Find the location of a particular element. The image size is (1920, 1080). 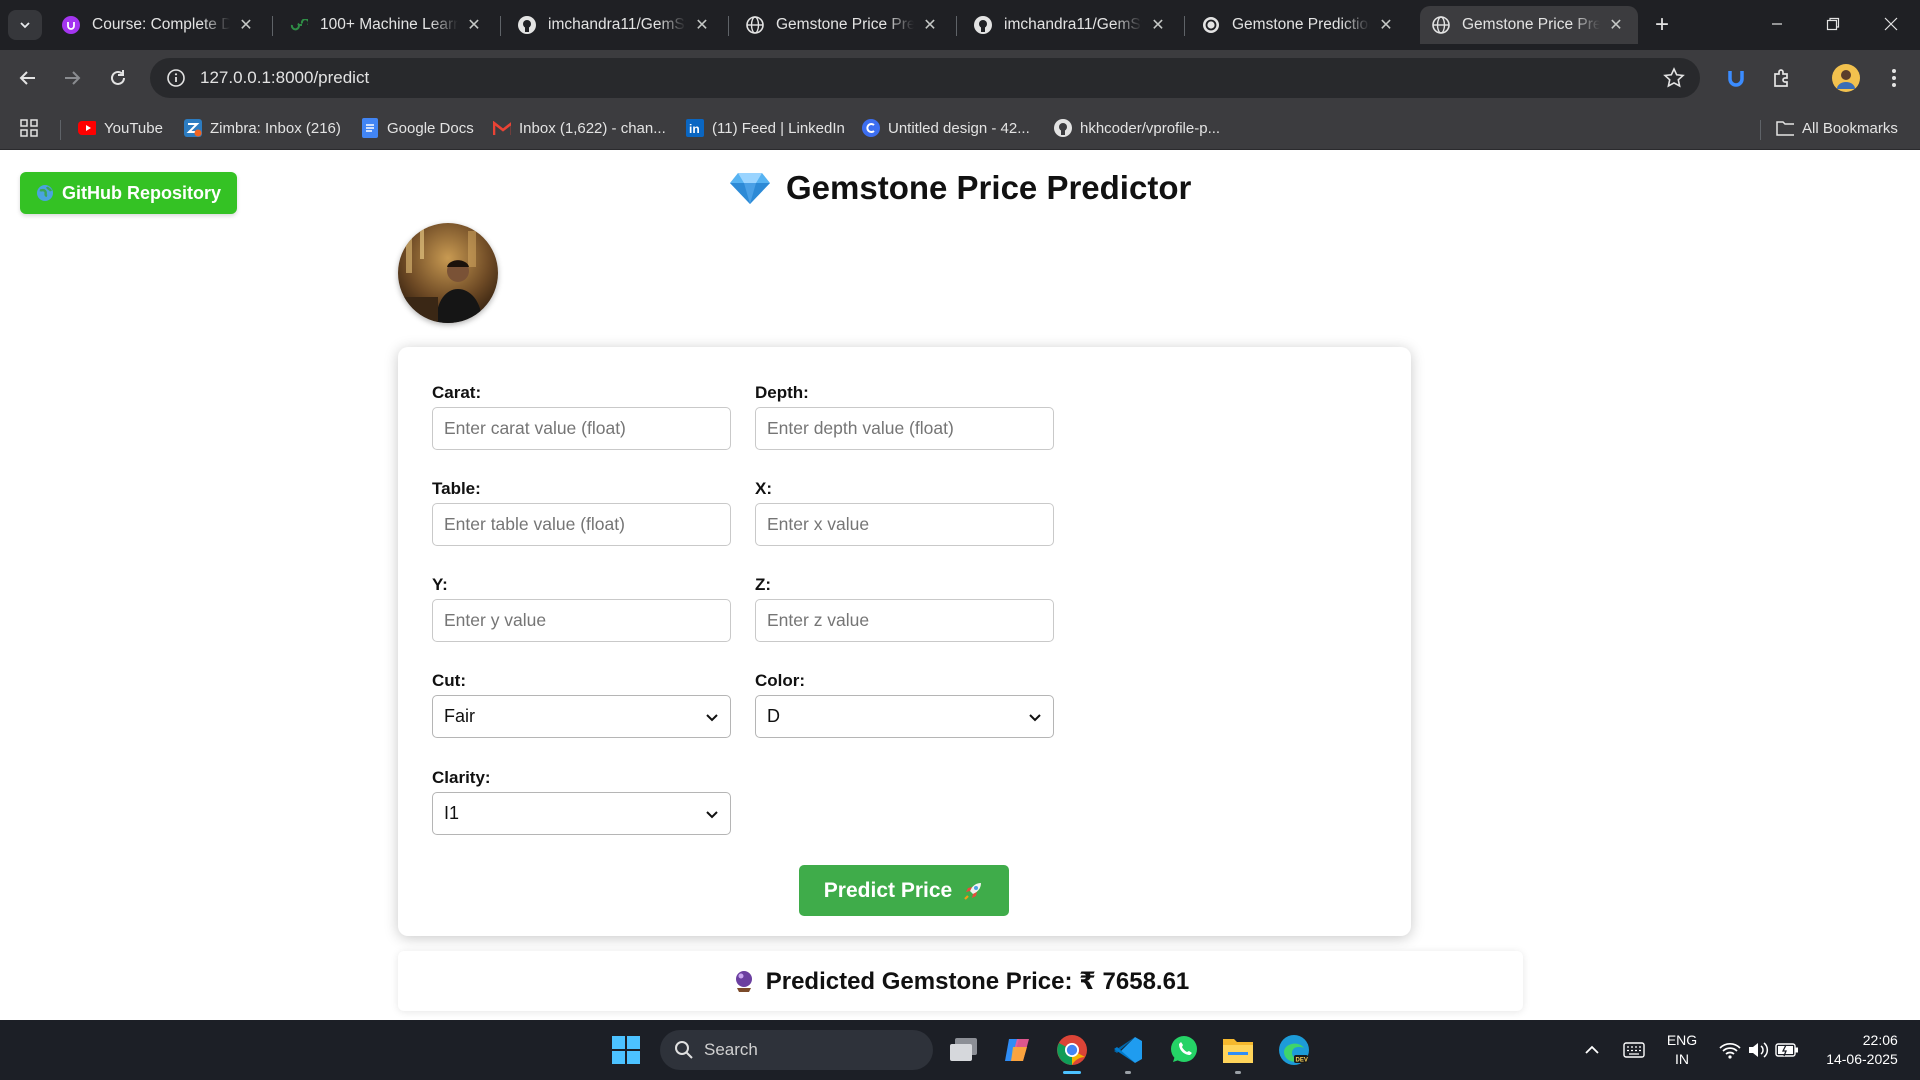

cut-select: Fair is located at coordinates (581, 716).